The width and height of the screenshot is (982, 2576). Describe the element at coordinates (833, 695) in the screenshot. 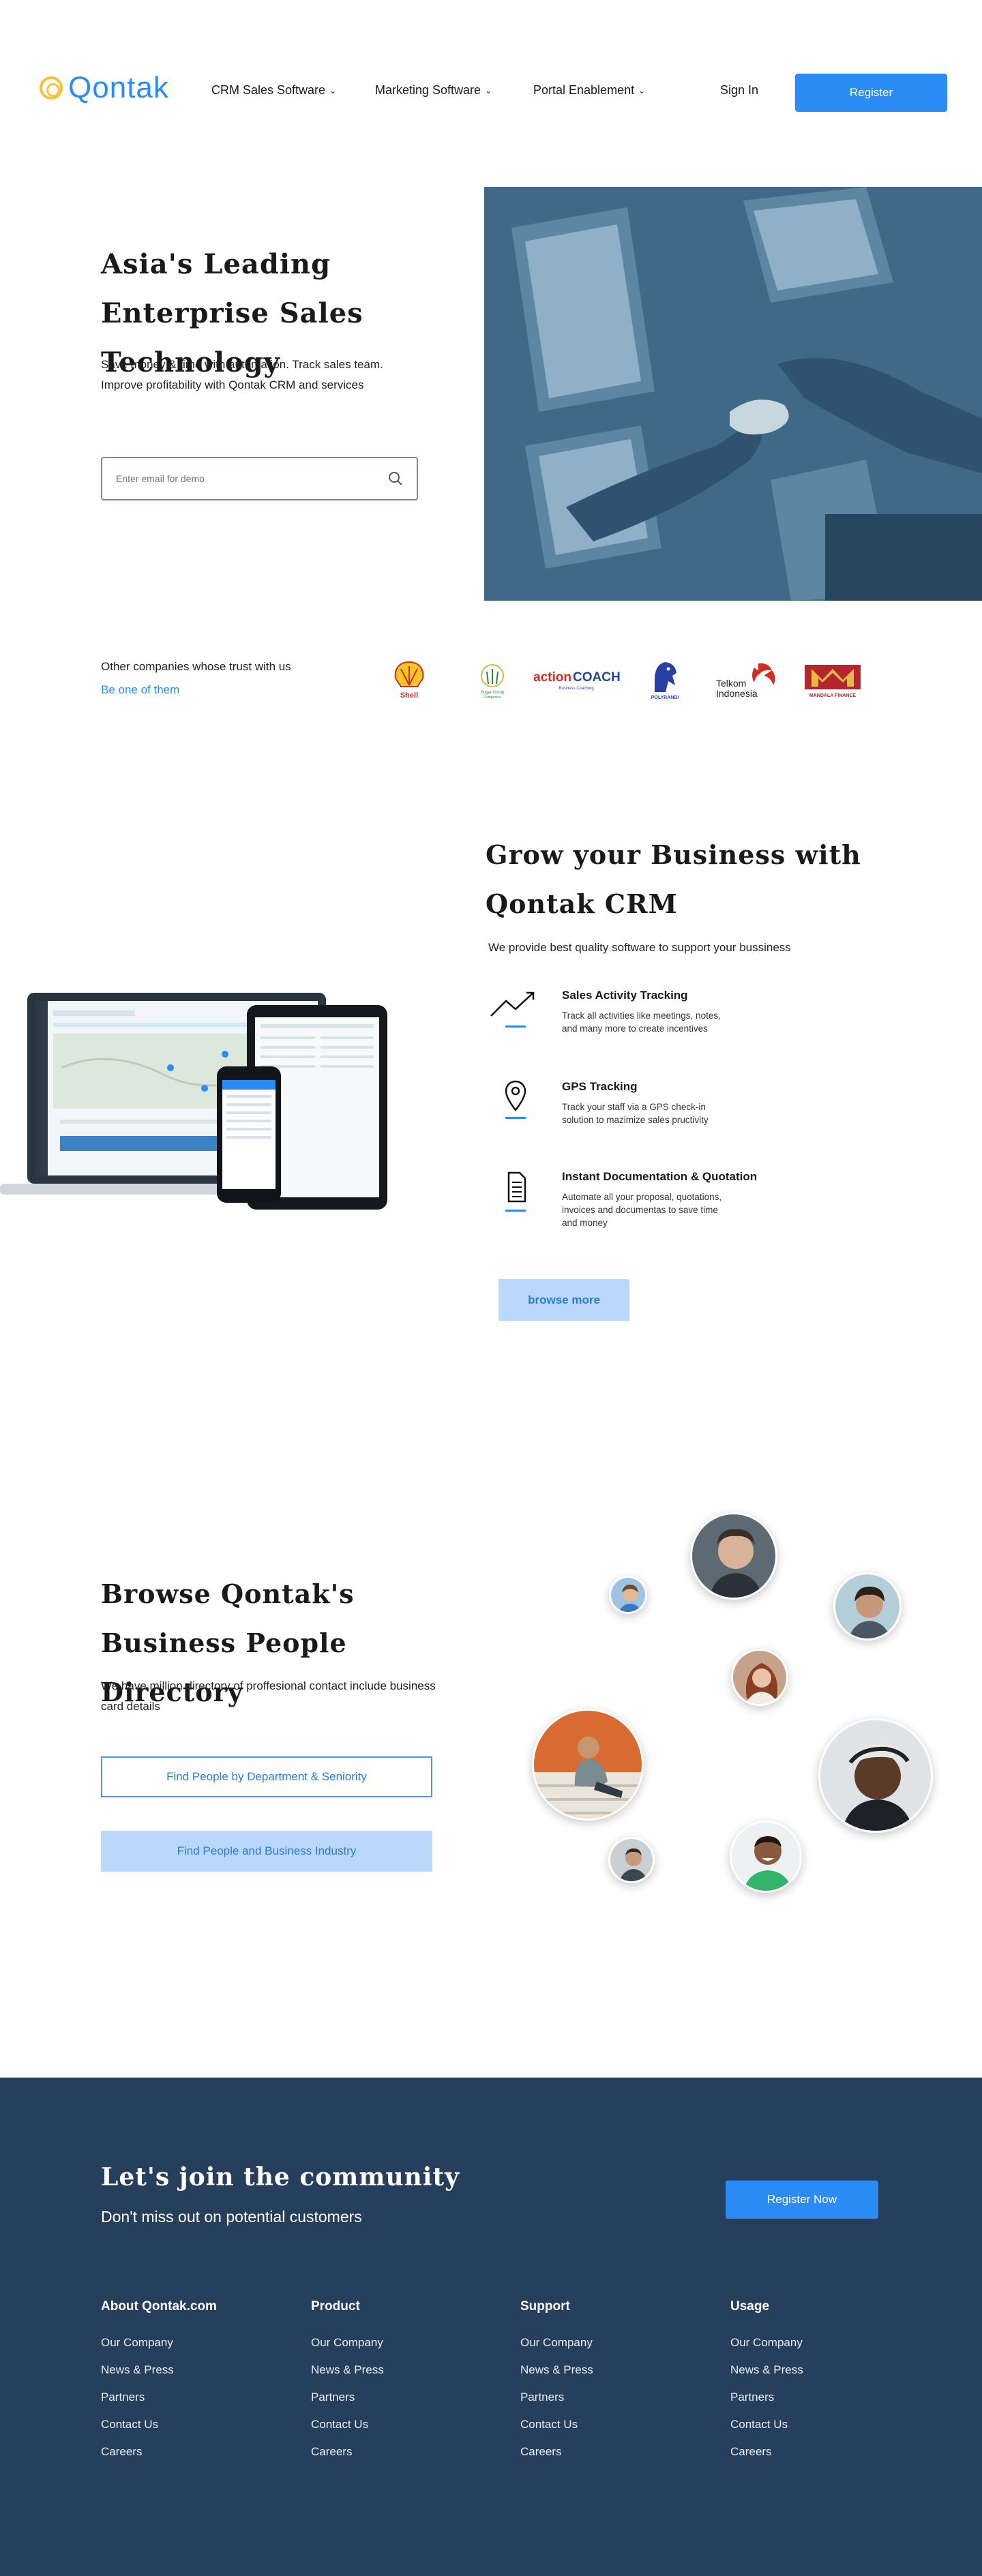

I see `svg-text: MANDALA FINANCE` at that location.